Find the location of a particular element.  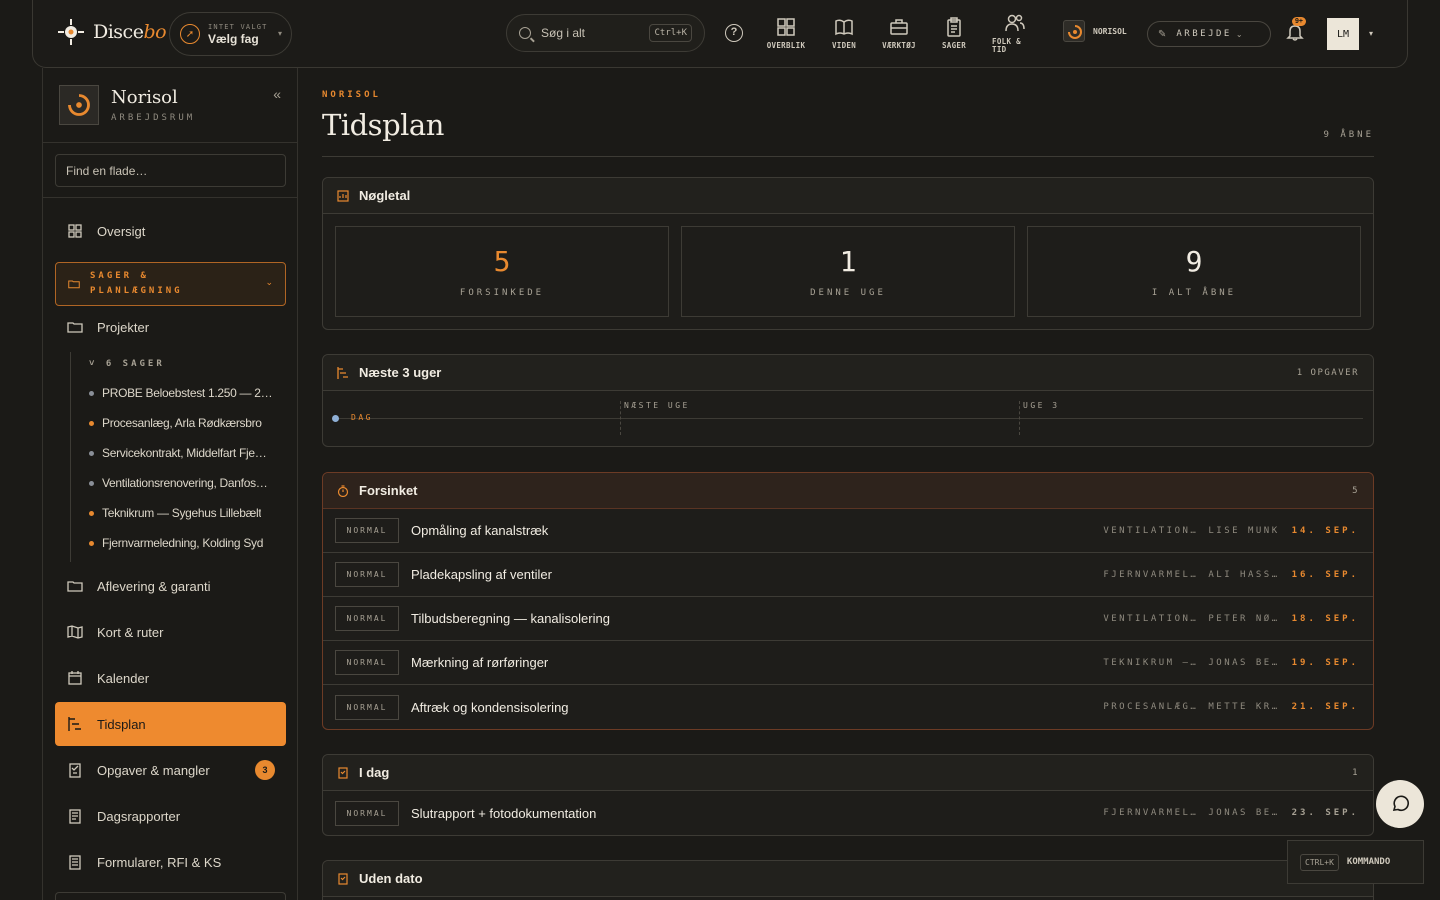

task-name: Pladekapsling af ventiler is located at coordinates (481, 574).